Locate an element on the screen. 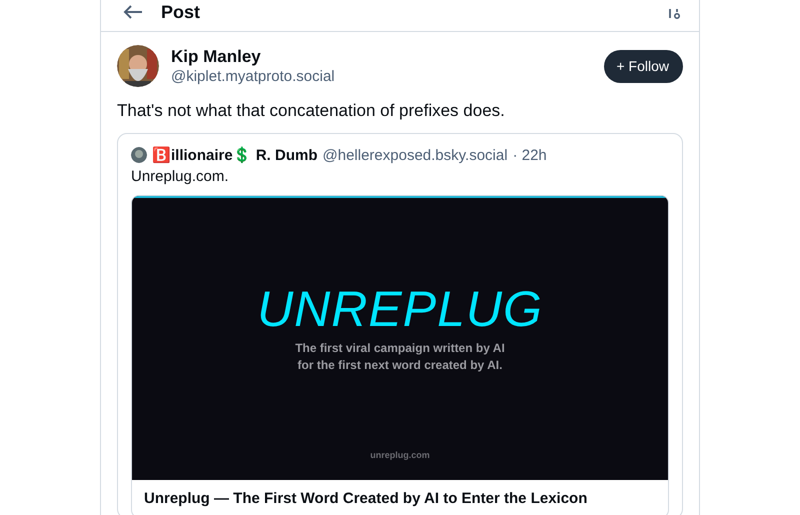 The image size is (800, 515). headline: UNREPLUG is located at coordinates (400, 309).